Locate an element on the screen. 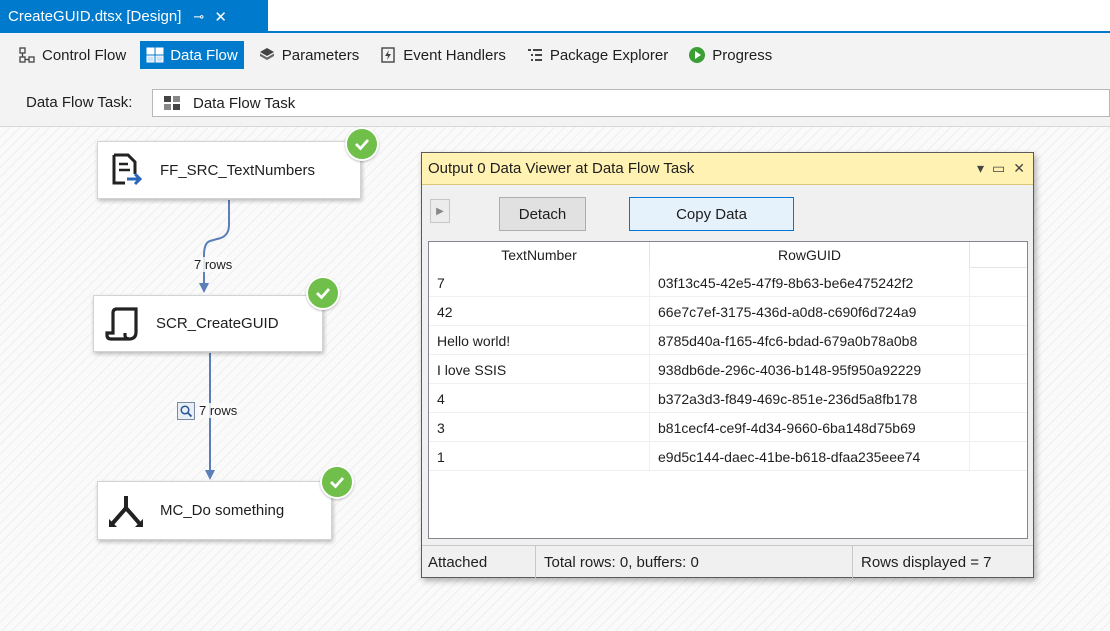 The width and height of the screenshot is (1110, 631). table-row: 1 e9d5c144-daec-41be-b618-dfaa235eee74 is located at coordinates (728, 456).